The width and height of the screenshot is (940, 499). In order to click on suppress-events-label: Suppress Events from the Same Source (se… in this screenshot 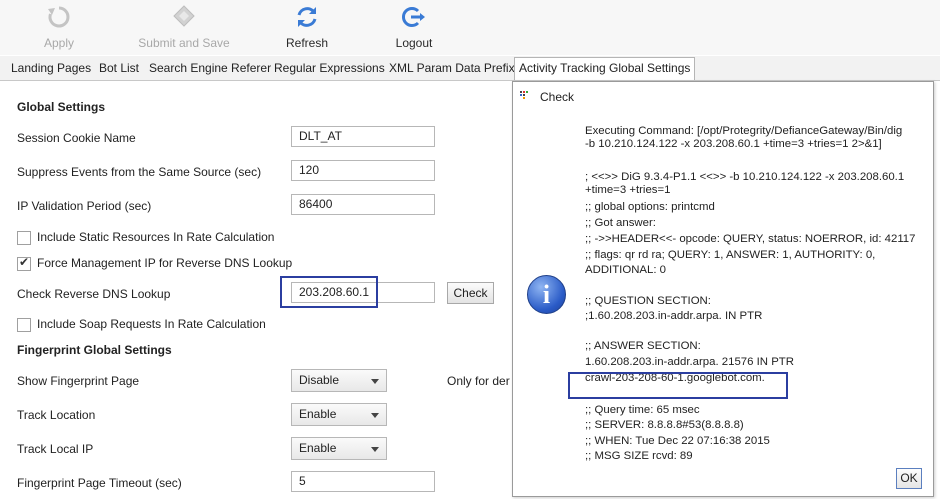, I will do `click(139, 172)`.